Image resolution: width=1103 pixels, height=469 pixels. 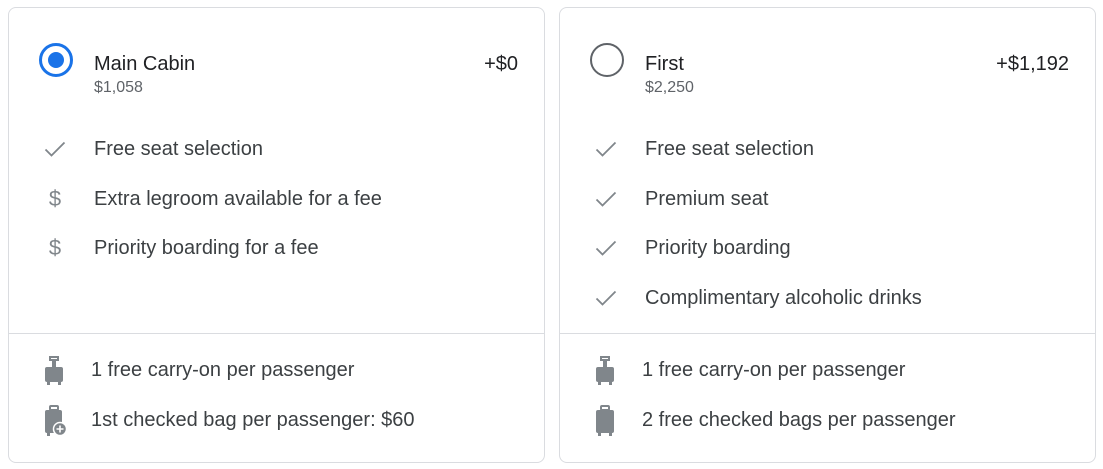 I want to click on fare-radio-first, so click(x=607, y=60).